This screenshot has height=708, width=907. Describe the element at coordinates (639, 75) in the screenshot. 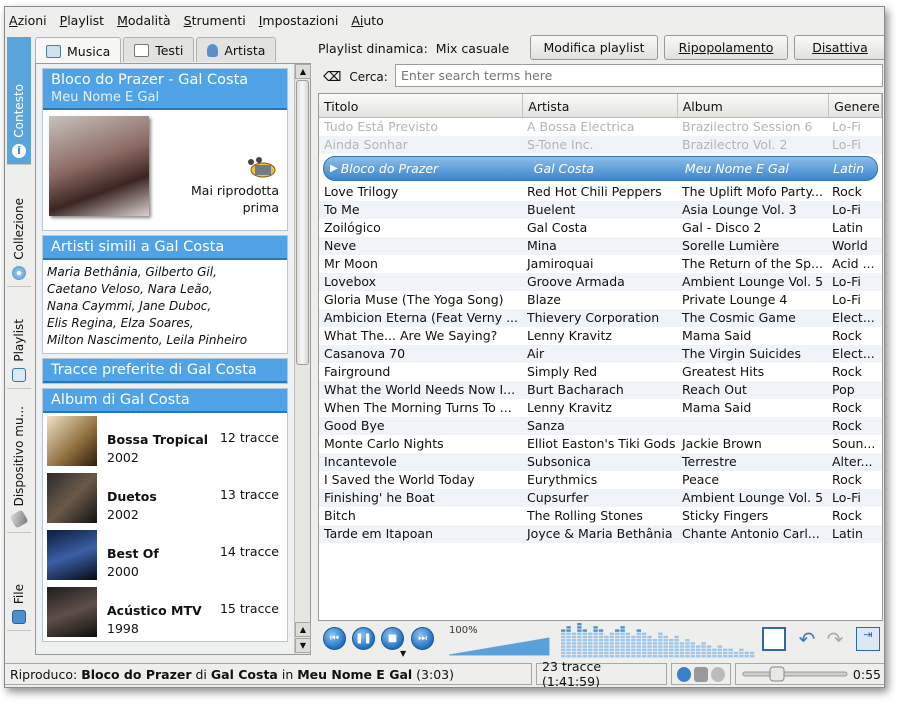

I see `search-input` at that location.